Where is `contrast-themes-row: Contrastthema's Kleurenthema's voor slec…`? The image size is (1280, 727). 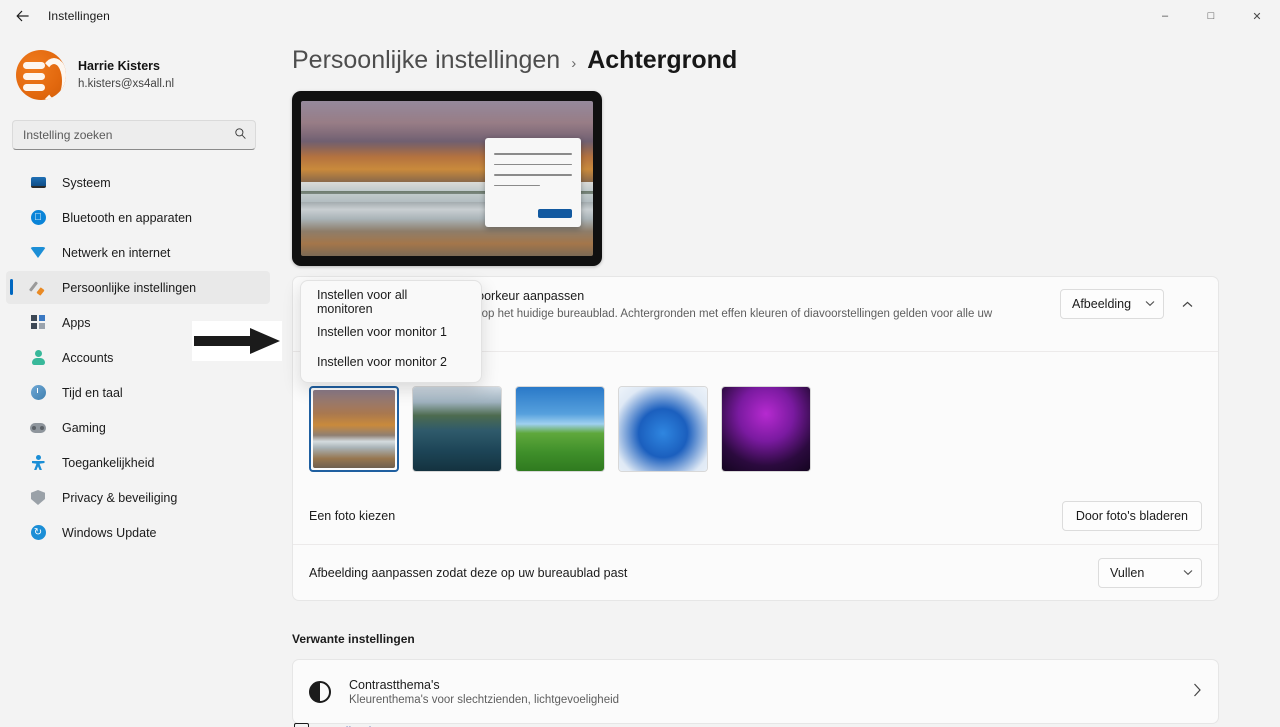
contrast-themes-row: Contrastthema's Kleurenthema's voor slec… is located at coordinates (755, 691).